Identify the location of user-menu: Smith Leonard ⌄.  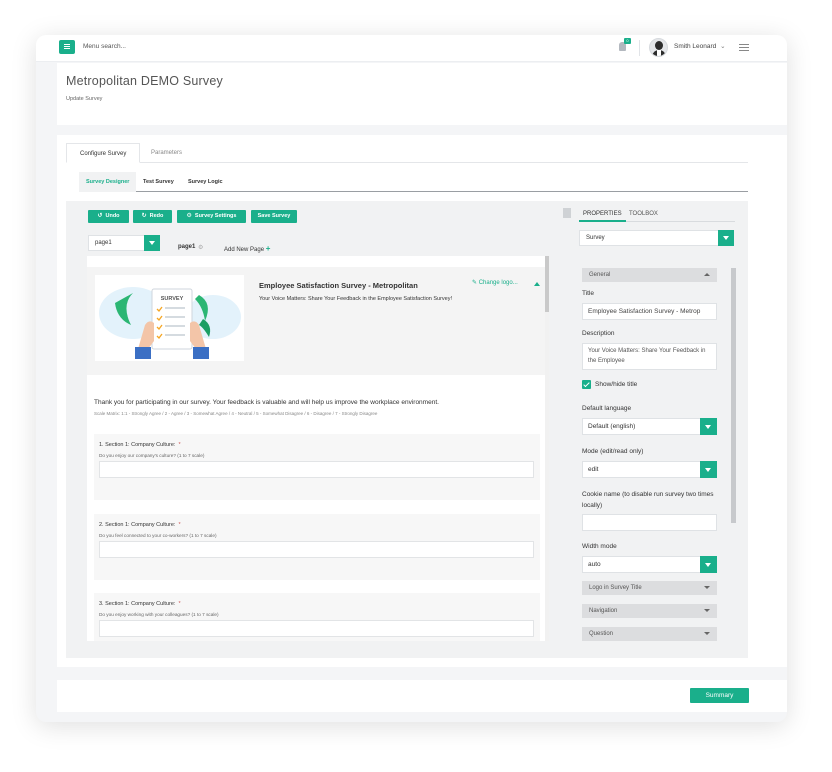
(700, 46).